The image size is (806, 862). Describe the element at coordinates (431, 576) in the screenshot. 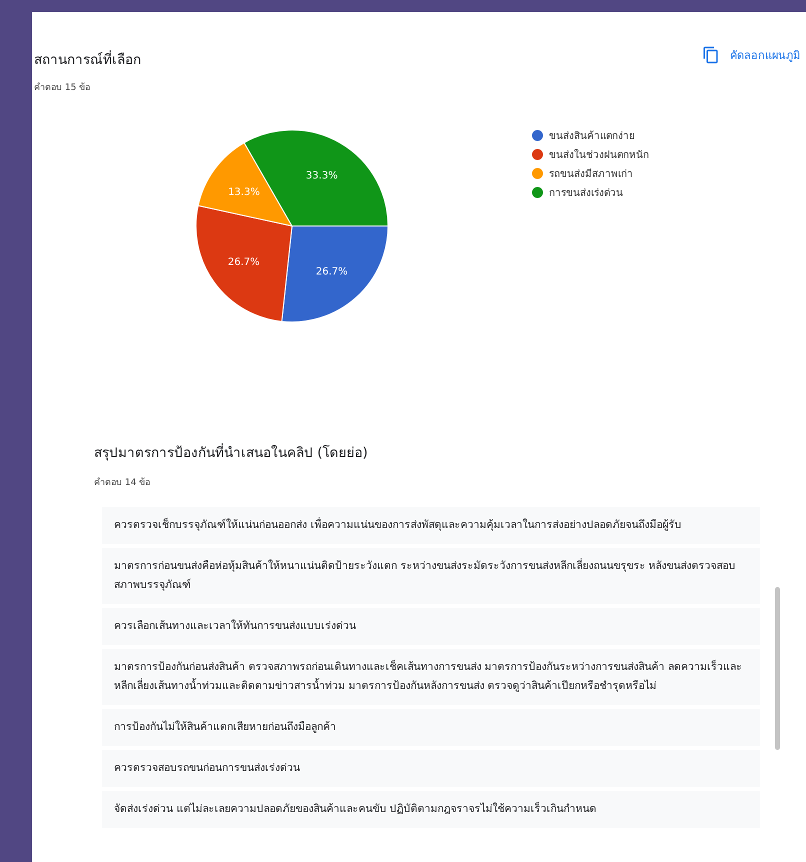

I see `response-text: มาตรการก่อนขนส่งคือห่อหุ้มสินค้าให้หนาแน่นติดป้ายระวังแตก ระหว่างขนส่งระมัดระวังการขนส่งหลีกเลี่ยงถนนขรุขระ หลังขนส่งตรวจสอบสภาพบรรจุภัณฑ์` at that location.